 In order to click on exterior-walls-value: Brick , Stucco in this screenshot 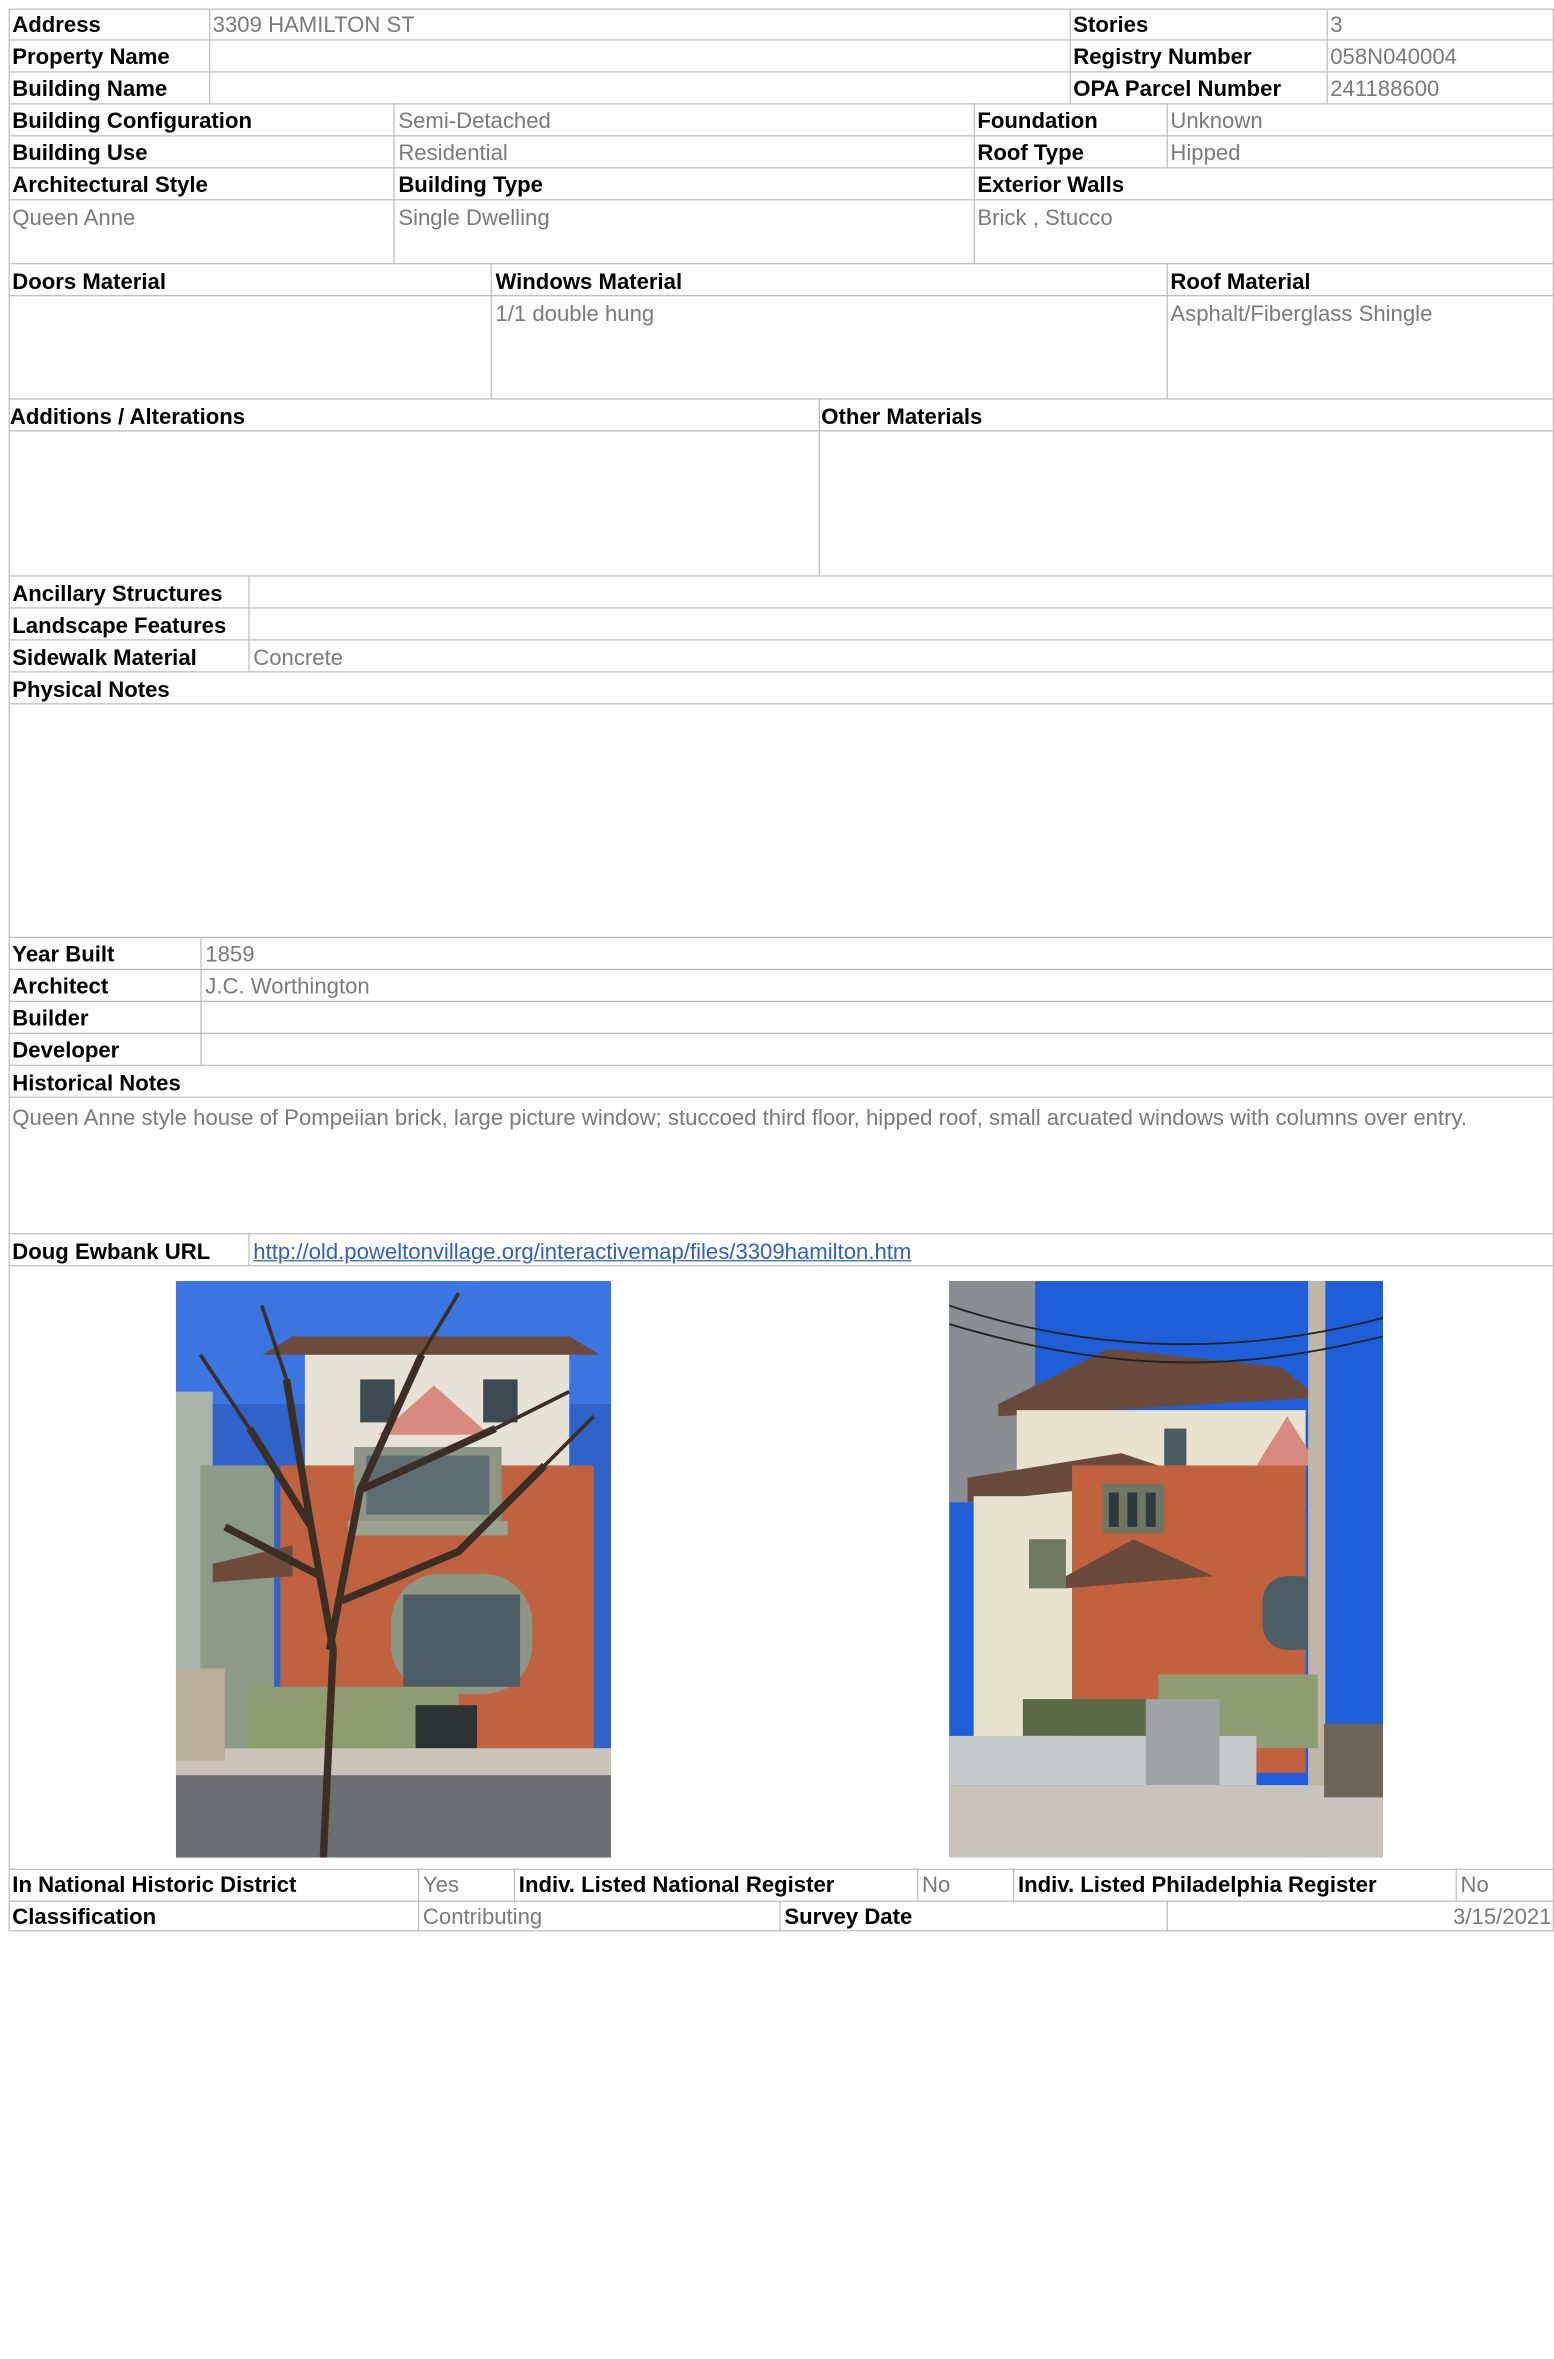, I will do `click(1045, 217)`.